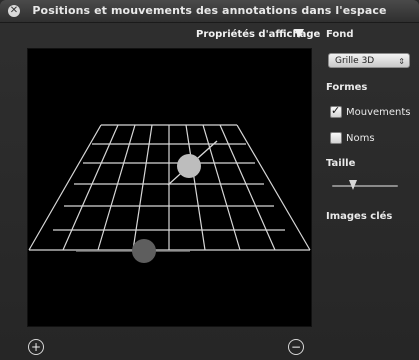  What do you see at coordinates (347, 87) in the screenshot?
I see `formes-label: Formes` at bounding box center [347, 87].